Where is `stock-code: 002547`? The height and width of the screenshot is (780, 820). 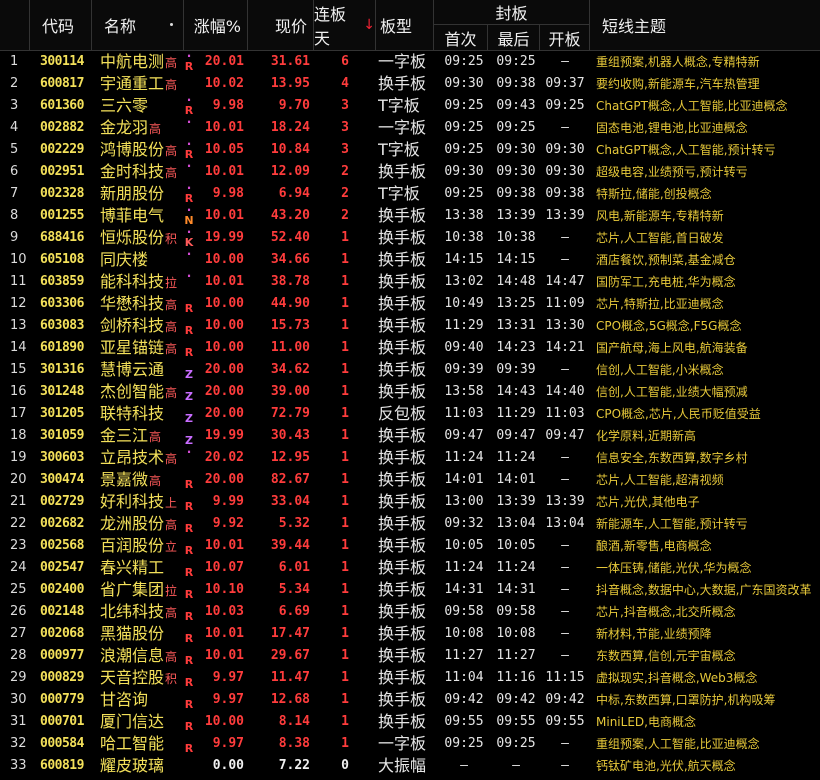 stock-code: 002547 is located at coordinates (68, 568).